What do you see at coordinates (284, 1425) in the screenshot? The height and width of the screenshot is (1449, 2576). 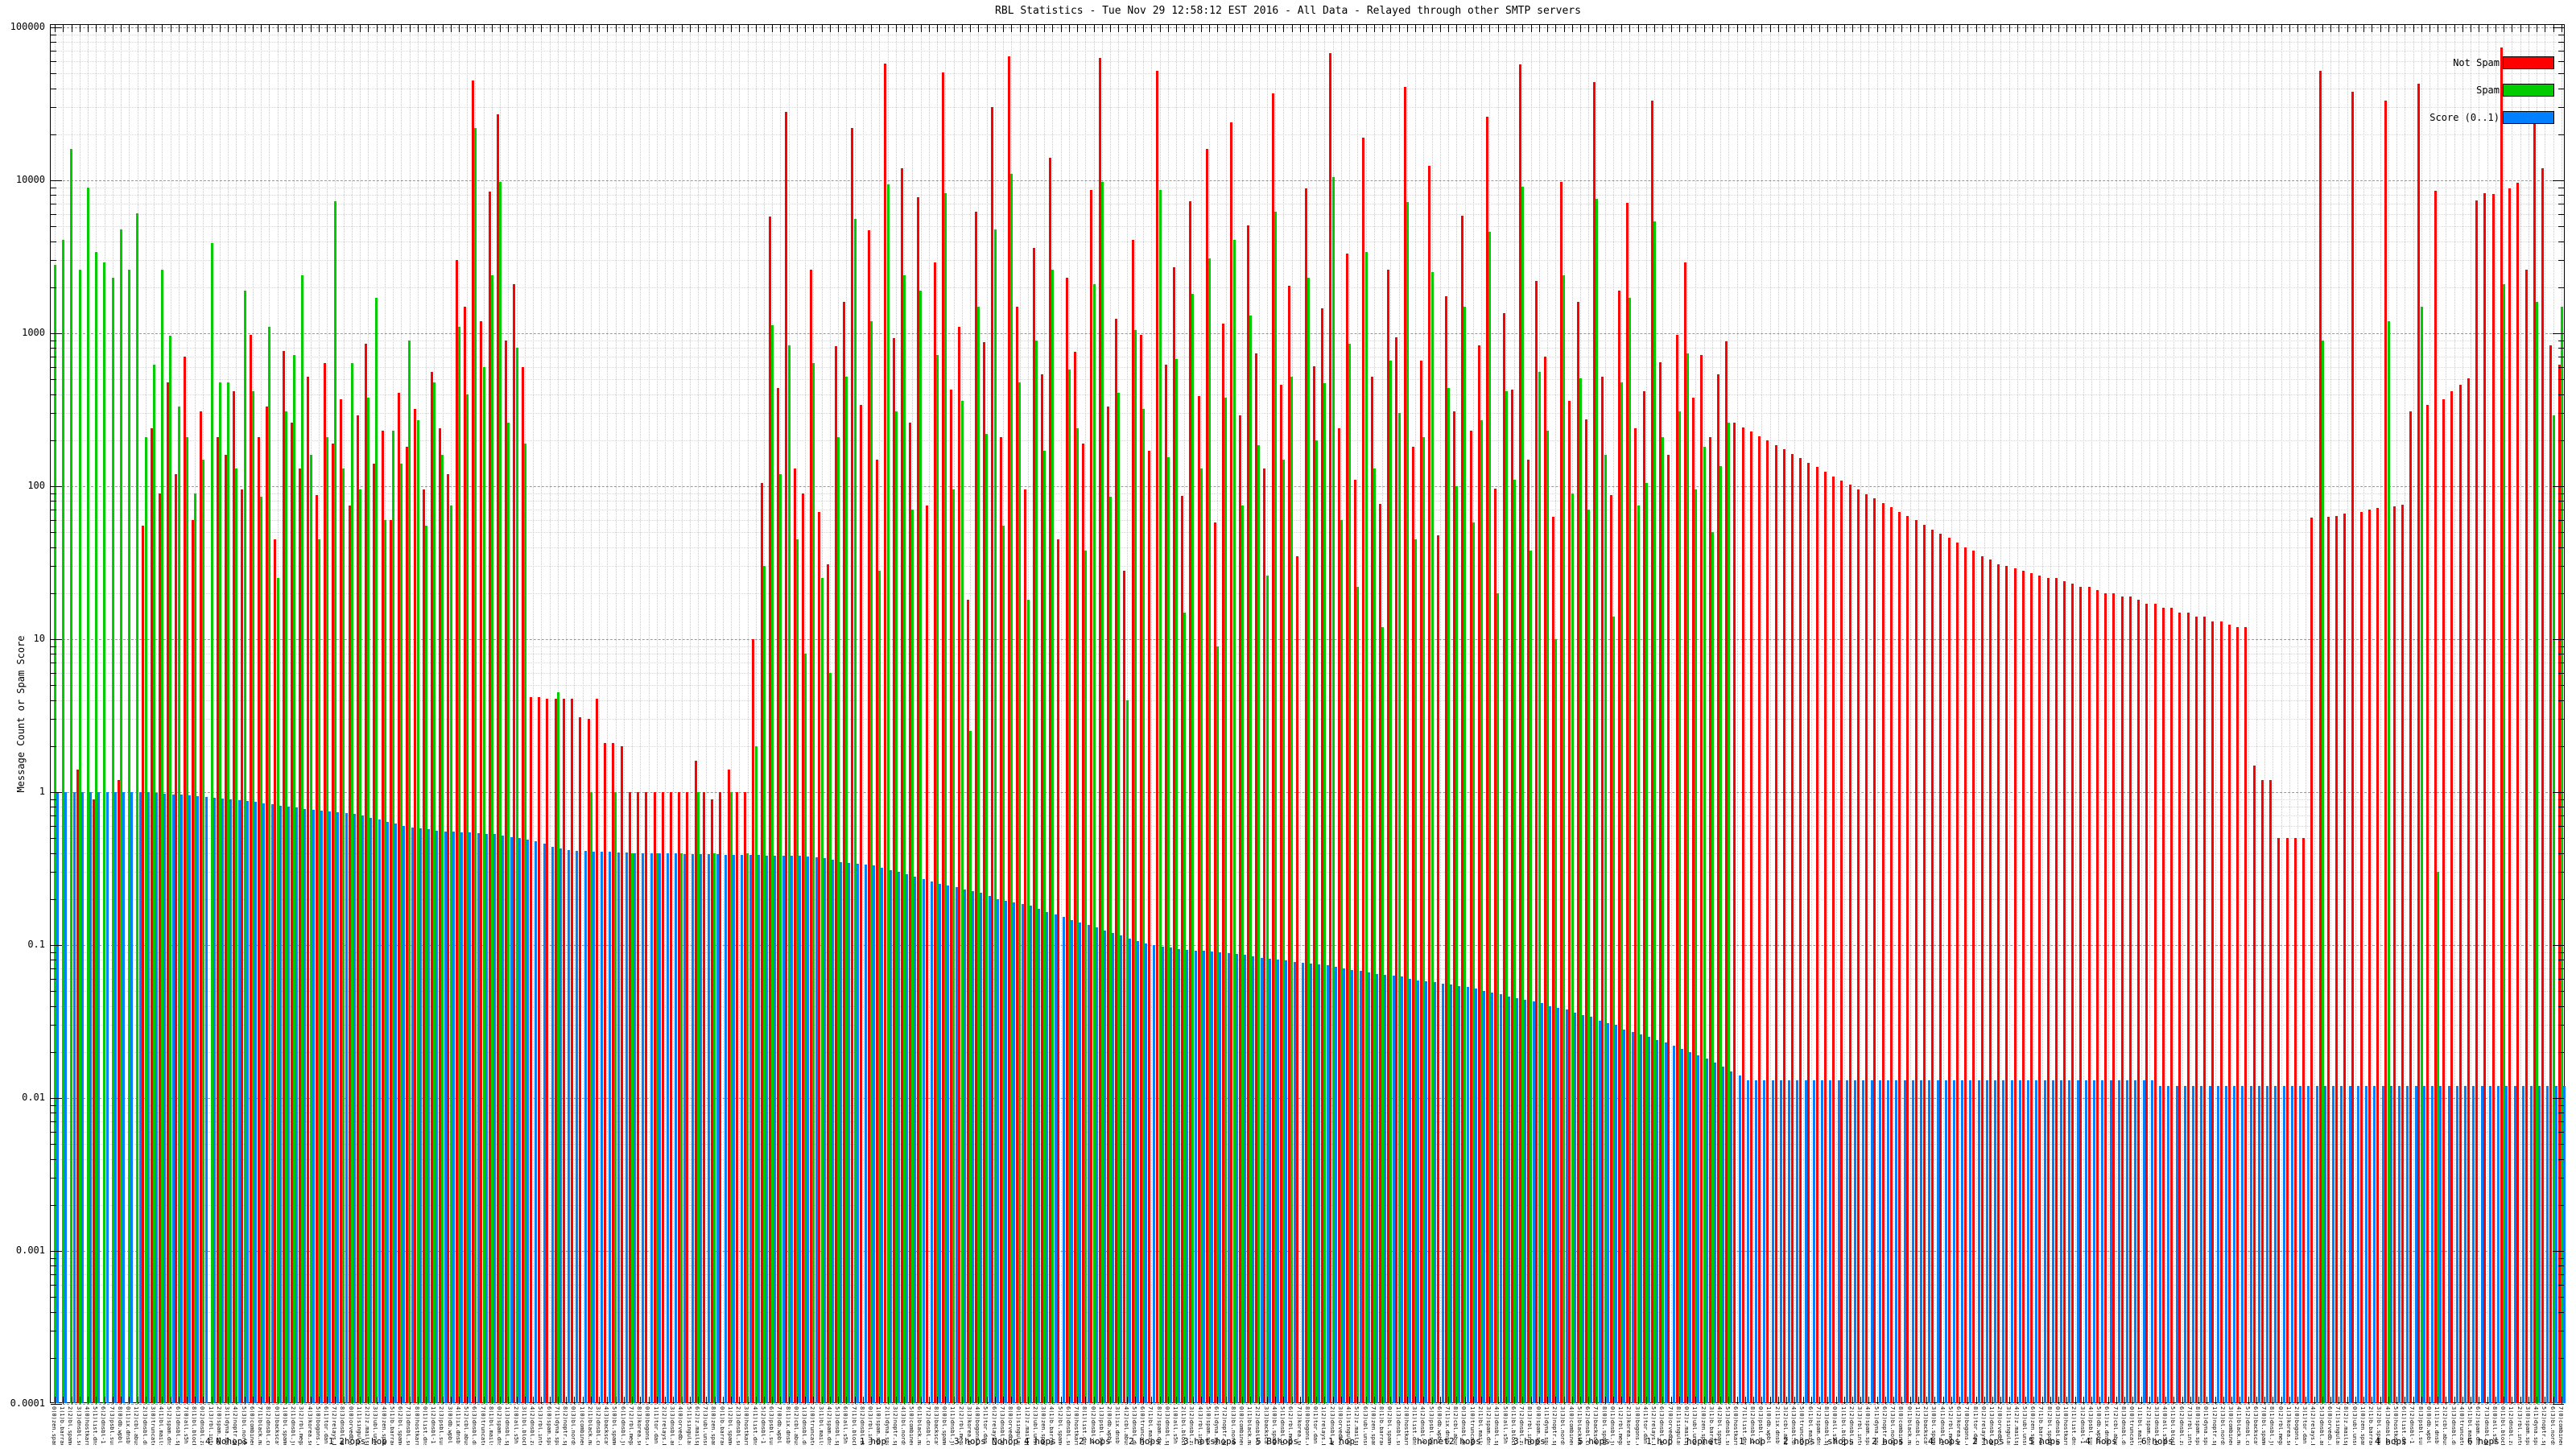 I see `x-category-label: 1(0)bl.spameatingmonkey.net` at bounding box center [284, 1425].